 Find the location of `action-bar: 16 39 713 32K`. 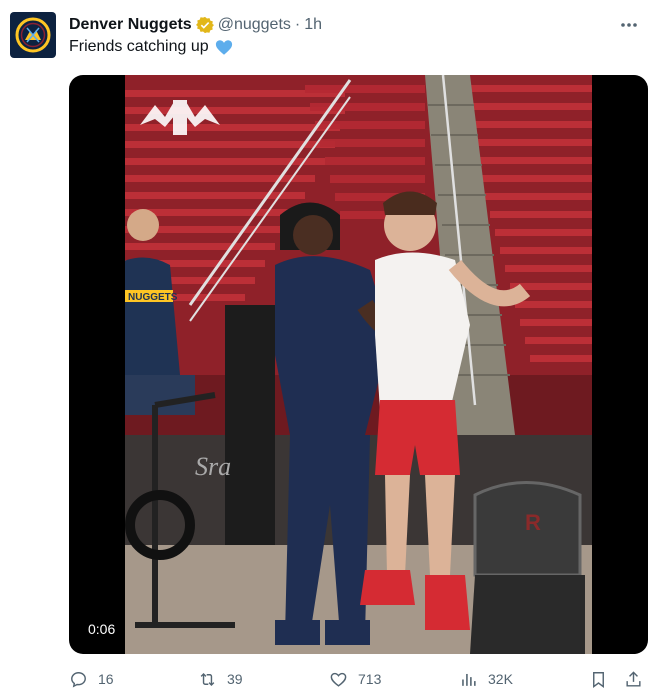

action-bar: 16 39 713 32K is located at coordinates (356, 679).